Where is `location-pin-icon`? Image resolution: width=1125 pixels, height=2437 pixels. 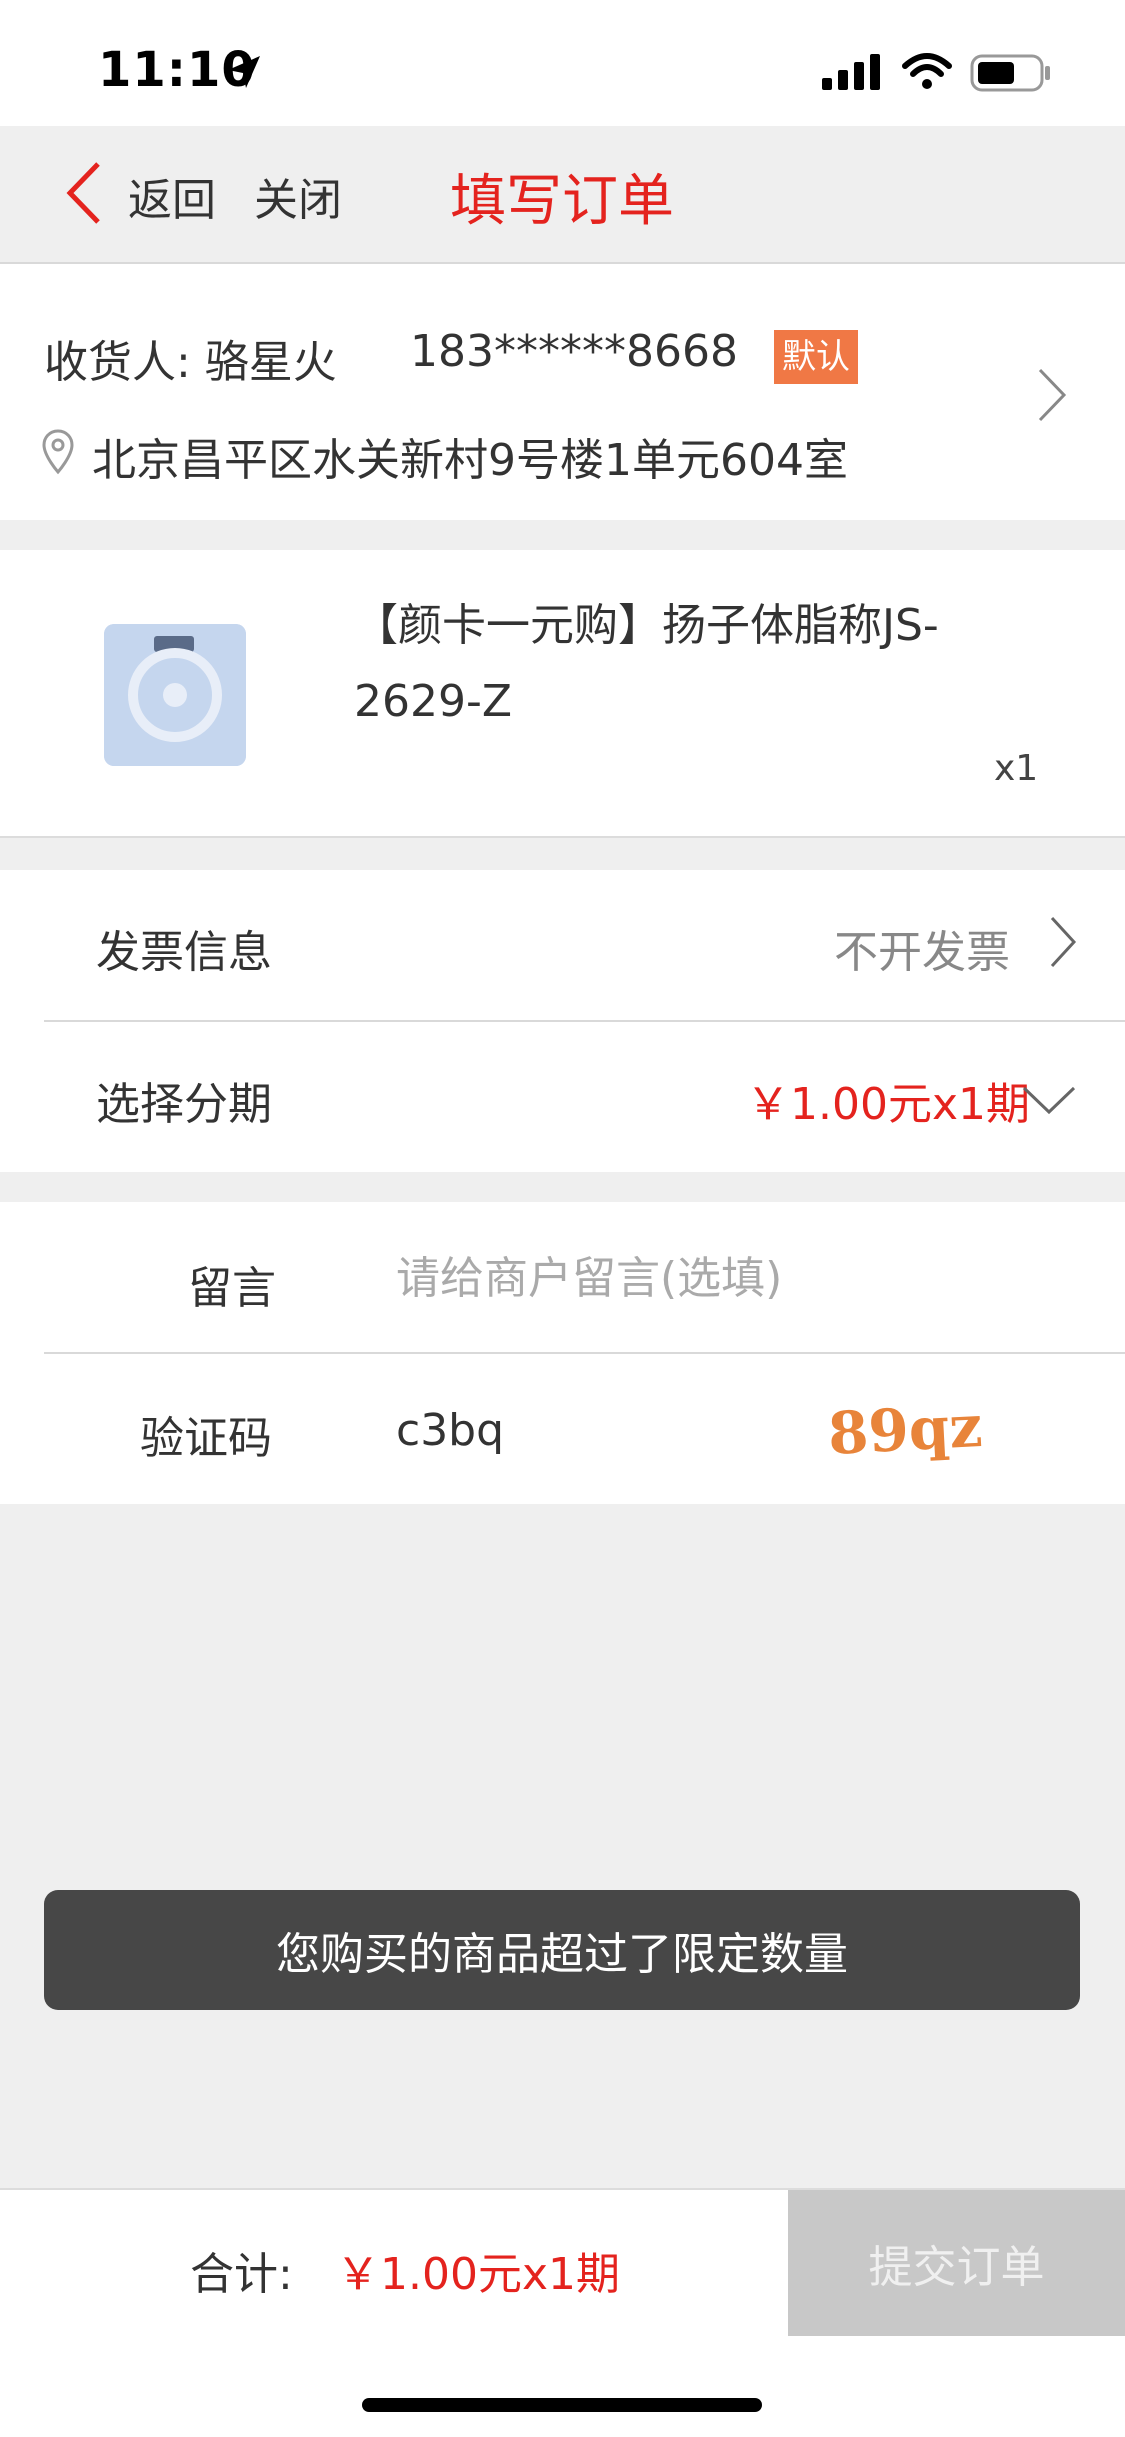 location-pin-icon is located at coordinates (58, 452).